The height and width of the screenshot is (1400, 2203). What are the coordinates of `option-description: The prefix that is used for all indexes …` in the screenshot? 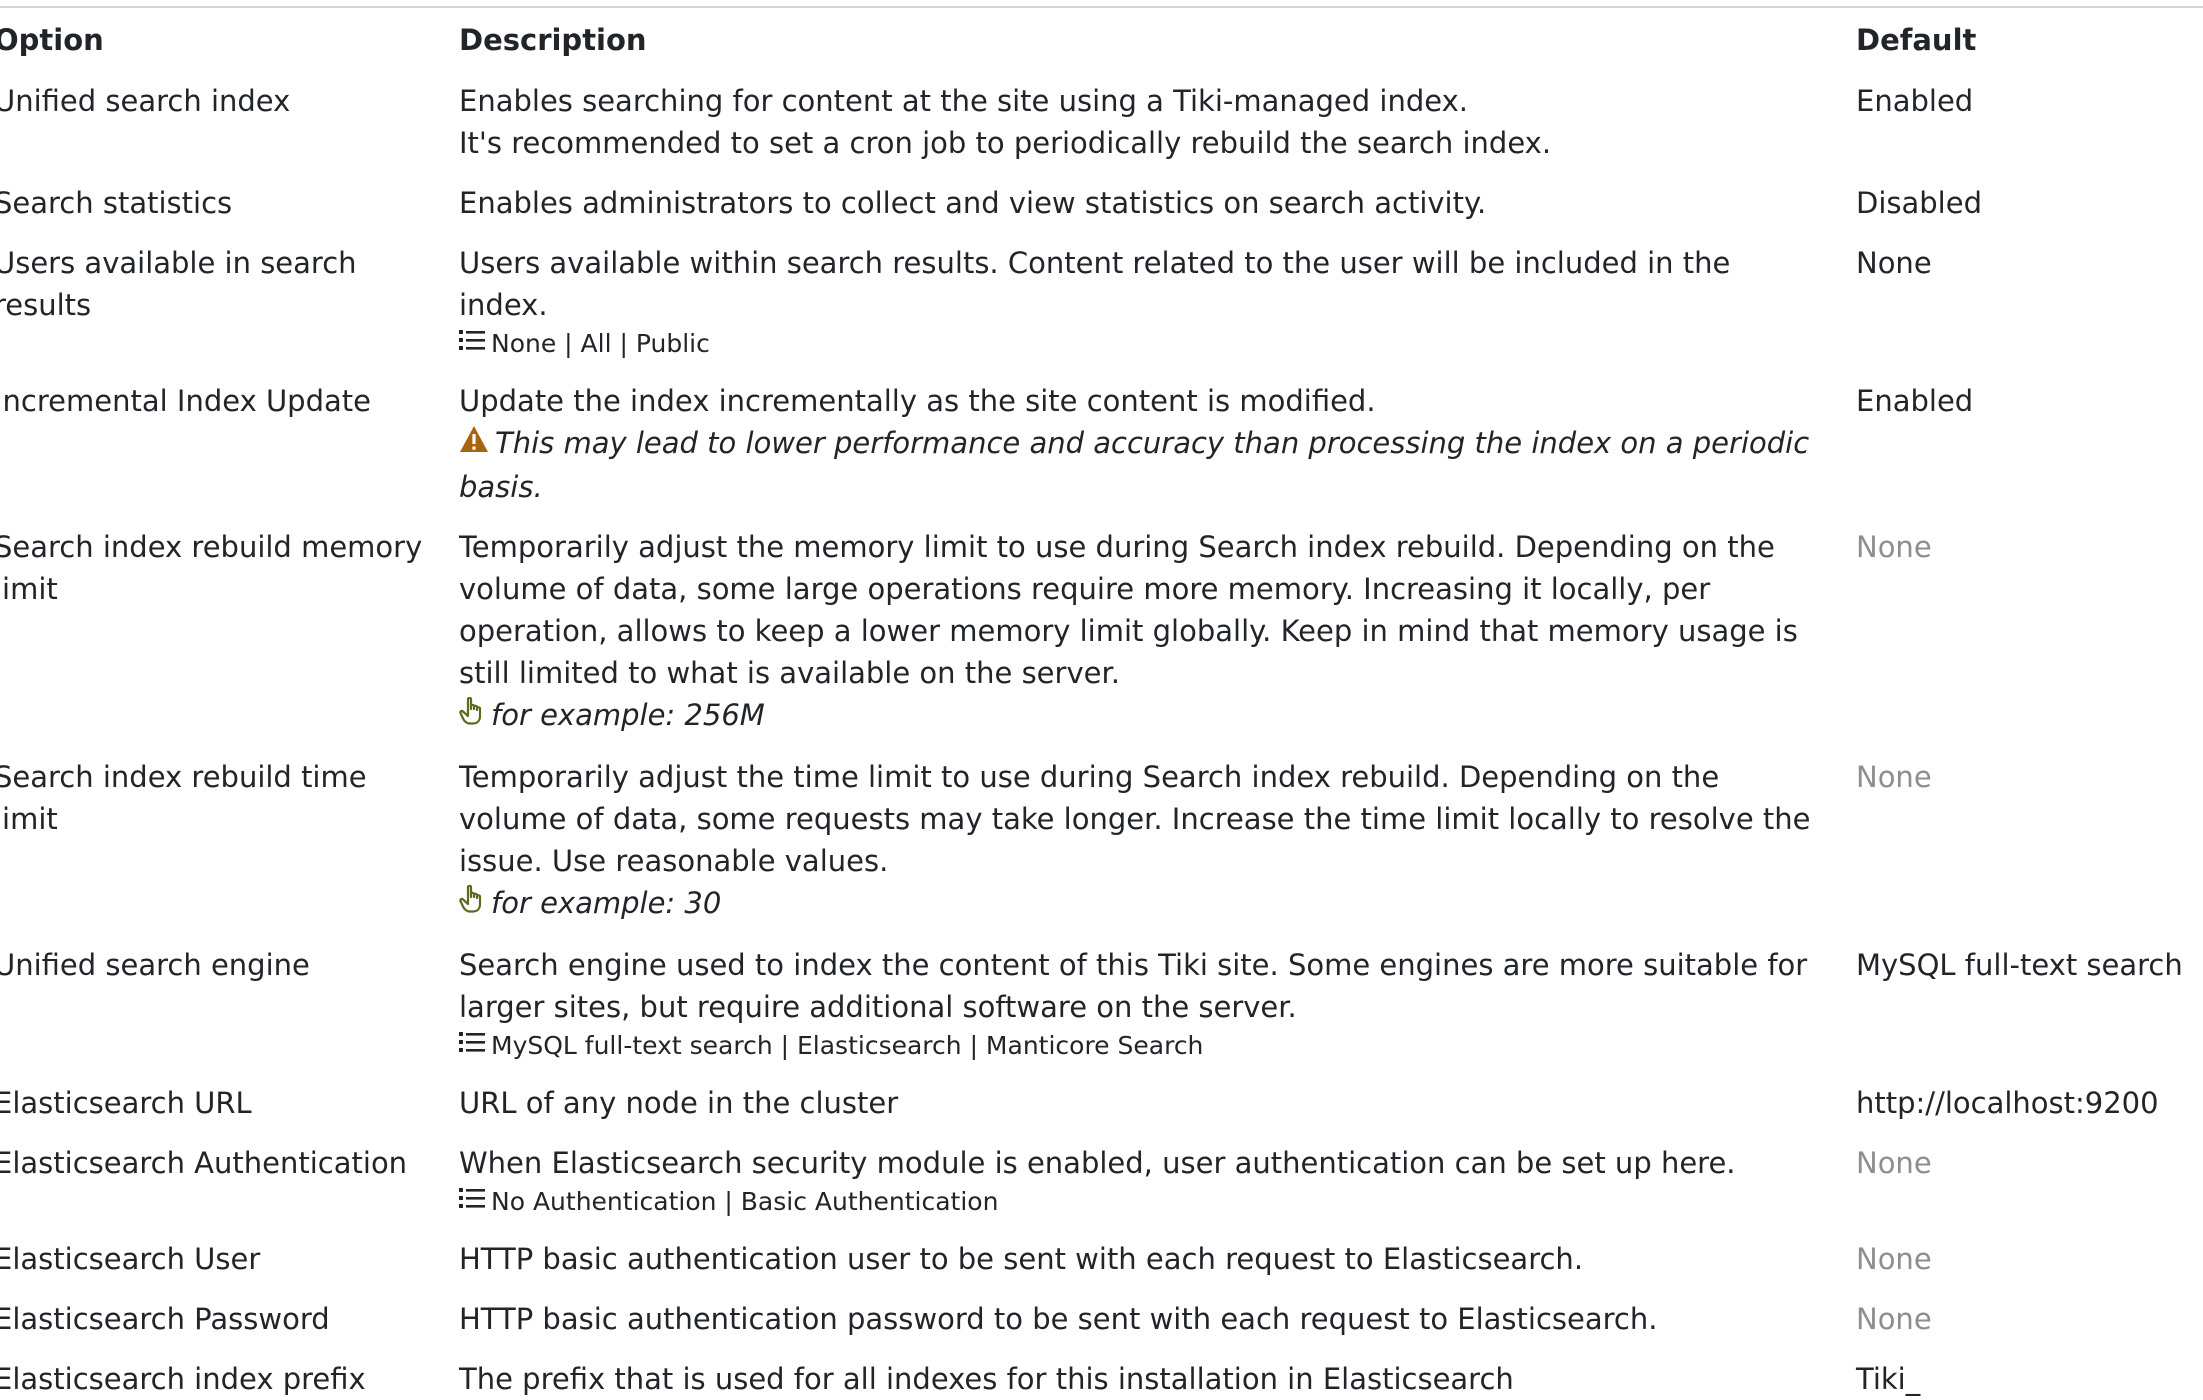 It's located at (1157, 1374).